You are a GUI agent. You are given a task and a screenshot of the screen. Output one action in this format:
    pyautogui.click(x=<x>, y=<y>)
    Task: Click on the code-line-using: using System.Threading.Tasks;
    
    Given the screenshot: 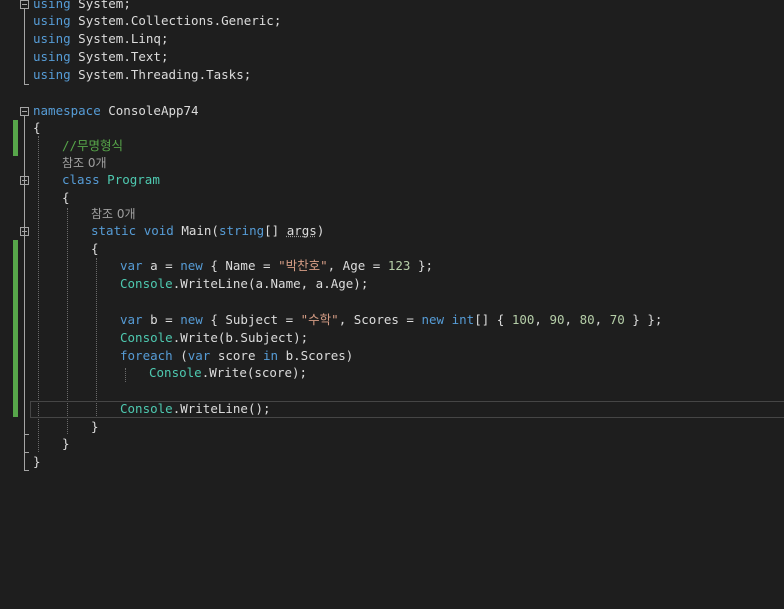 What is the action you would take?
    pyautogui.click(x=142, y=75)
    